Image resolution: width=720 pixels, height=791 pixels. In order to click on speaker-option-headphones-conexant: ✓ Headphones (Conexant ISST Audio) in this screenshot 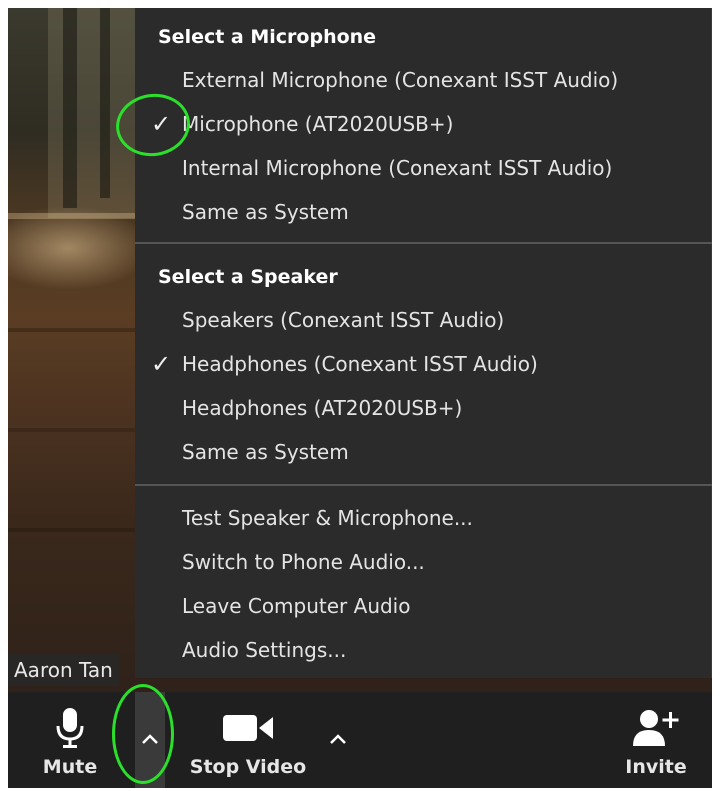, I will do `click(423, 364)`.